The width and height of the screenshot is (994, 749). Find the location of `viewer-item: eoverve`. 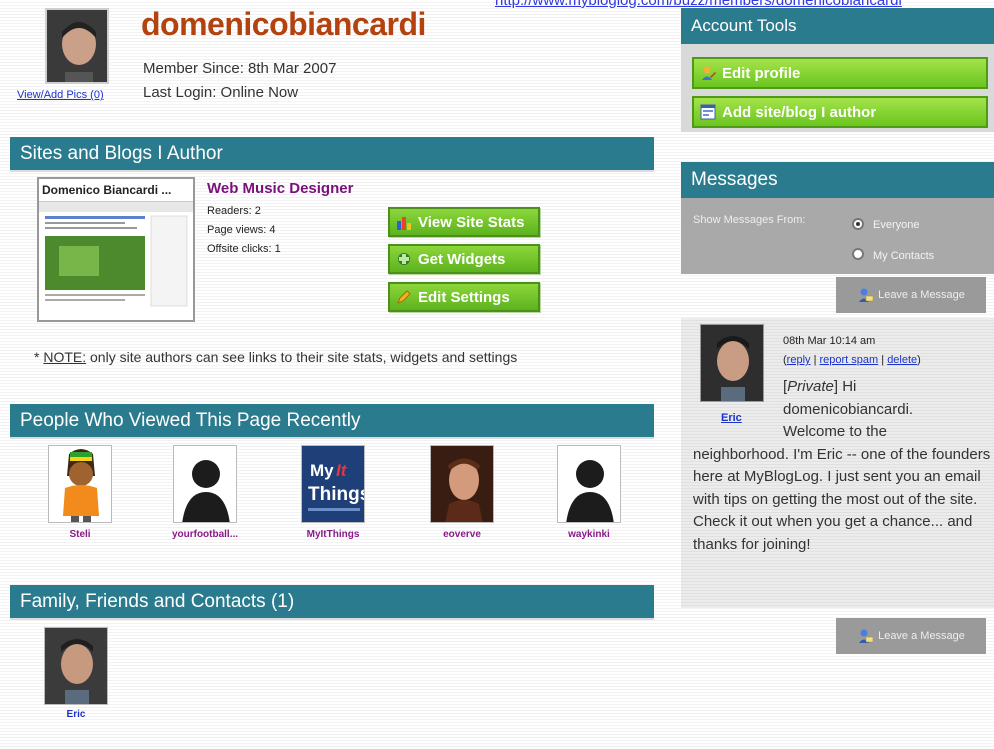

viewer-item: eoverve is located at coordinates (462, 492).